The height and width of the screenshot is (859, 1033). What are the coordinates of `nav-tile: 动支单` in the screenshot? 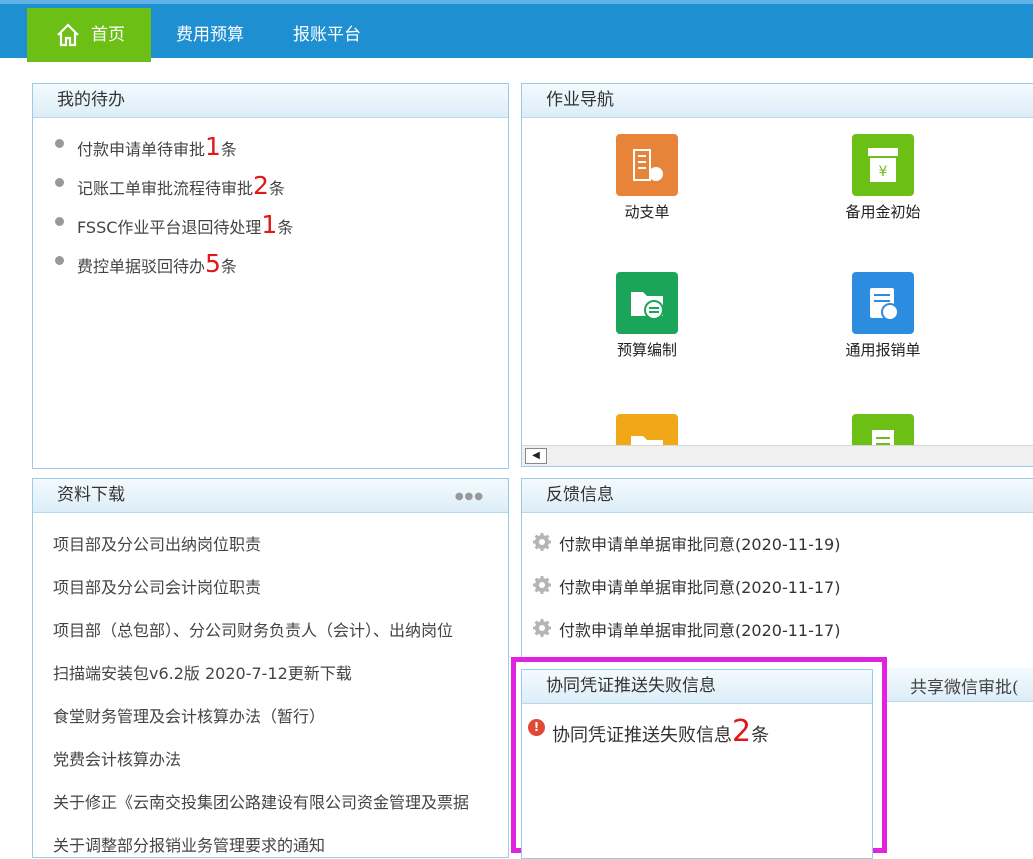 It's located at (647, 178).